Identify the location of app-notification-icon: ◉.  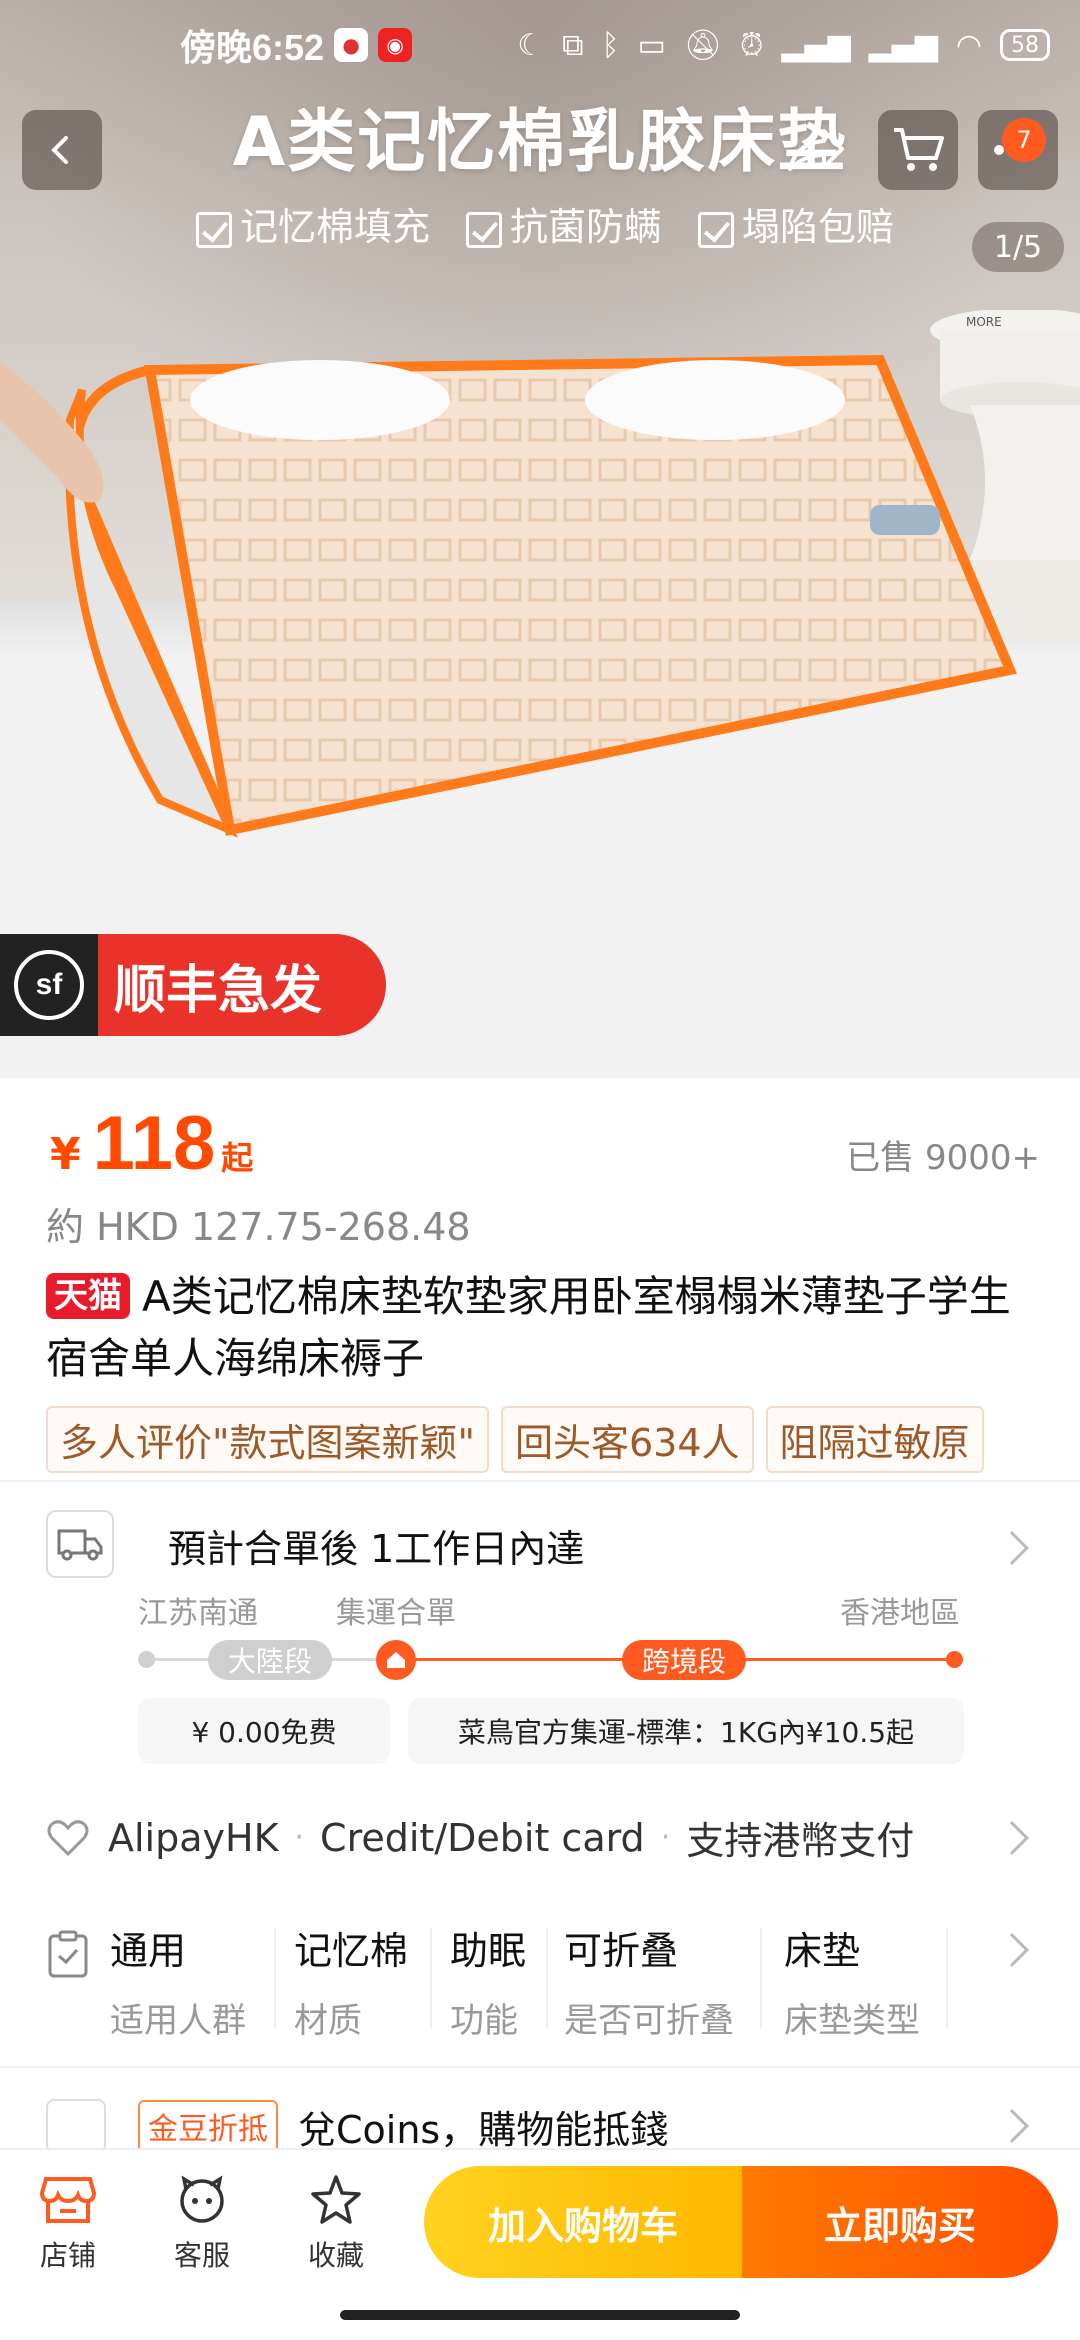
(395, 45).